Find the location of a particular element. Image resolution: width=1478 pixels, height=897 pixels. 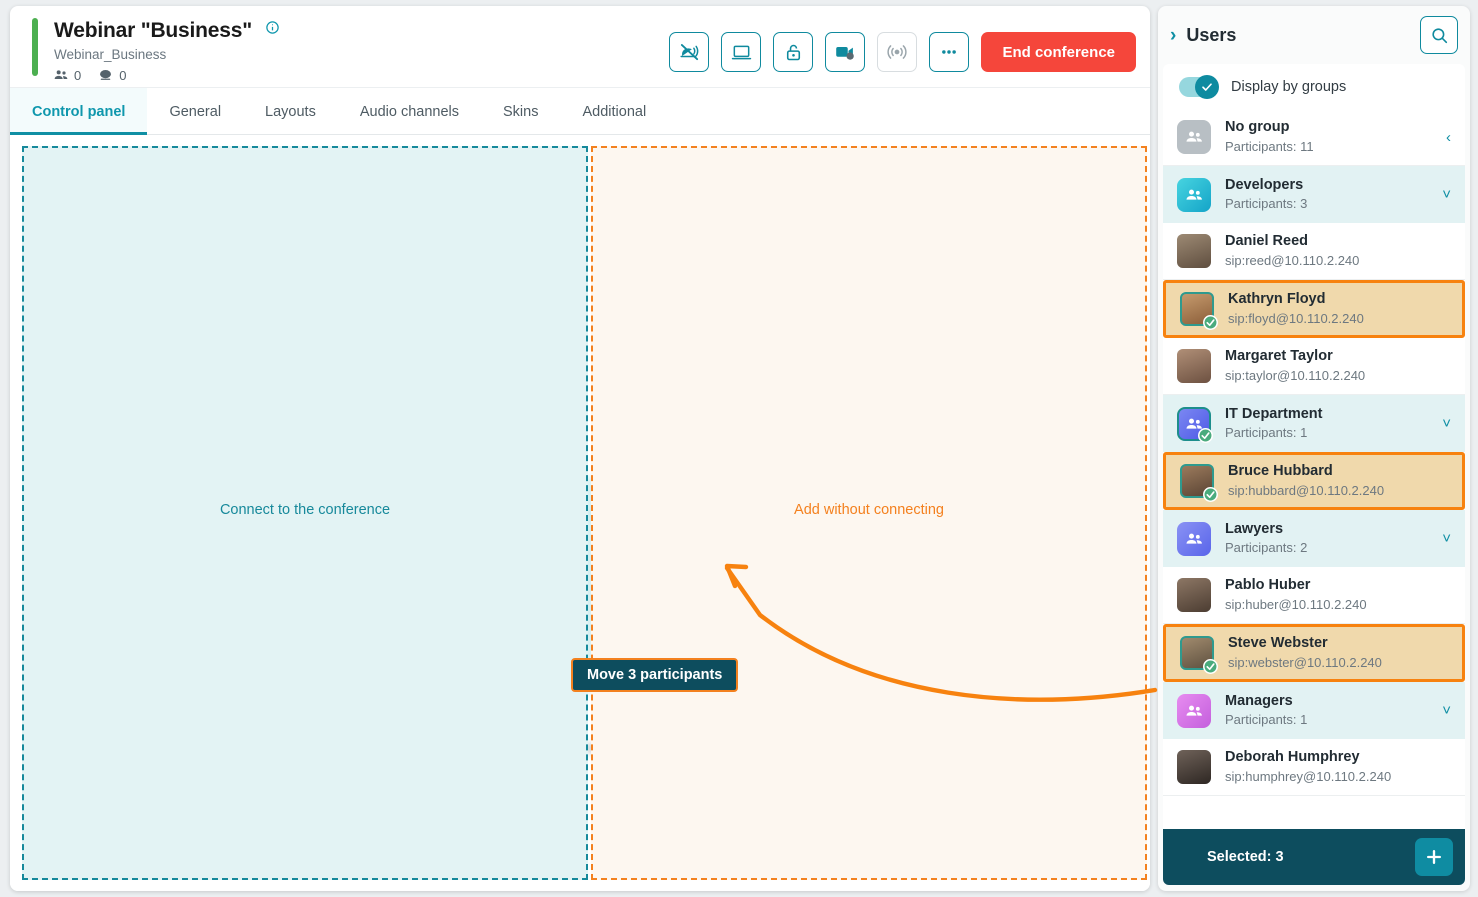

group-name: No group is located at coordinates (1257, 127).